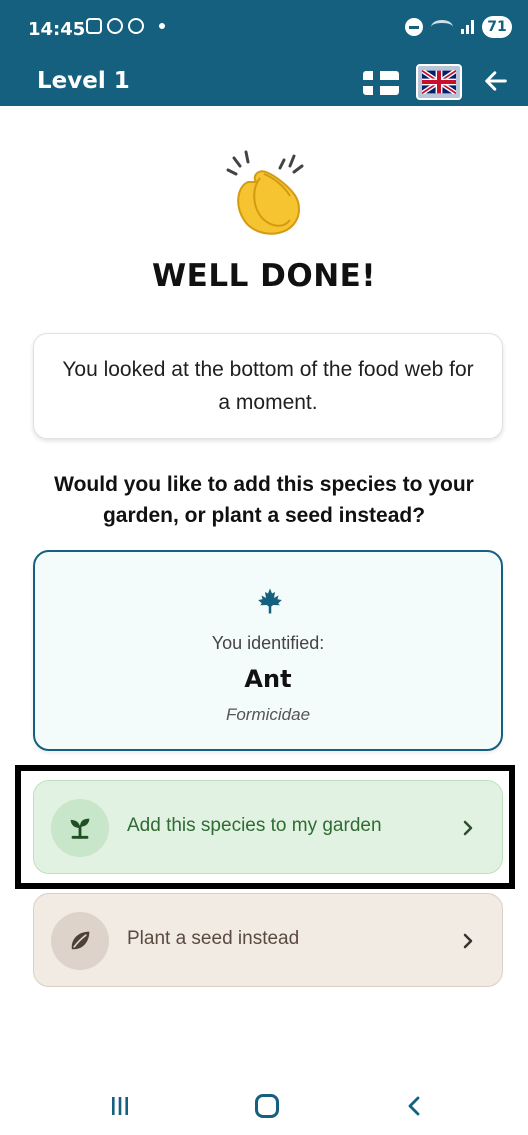  What do you see at coordinates (94, 26) in the screenshot?
I see `screenshot-icon` at bounding box center [94, 26].